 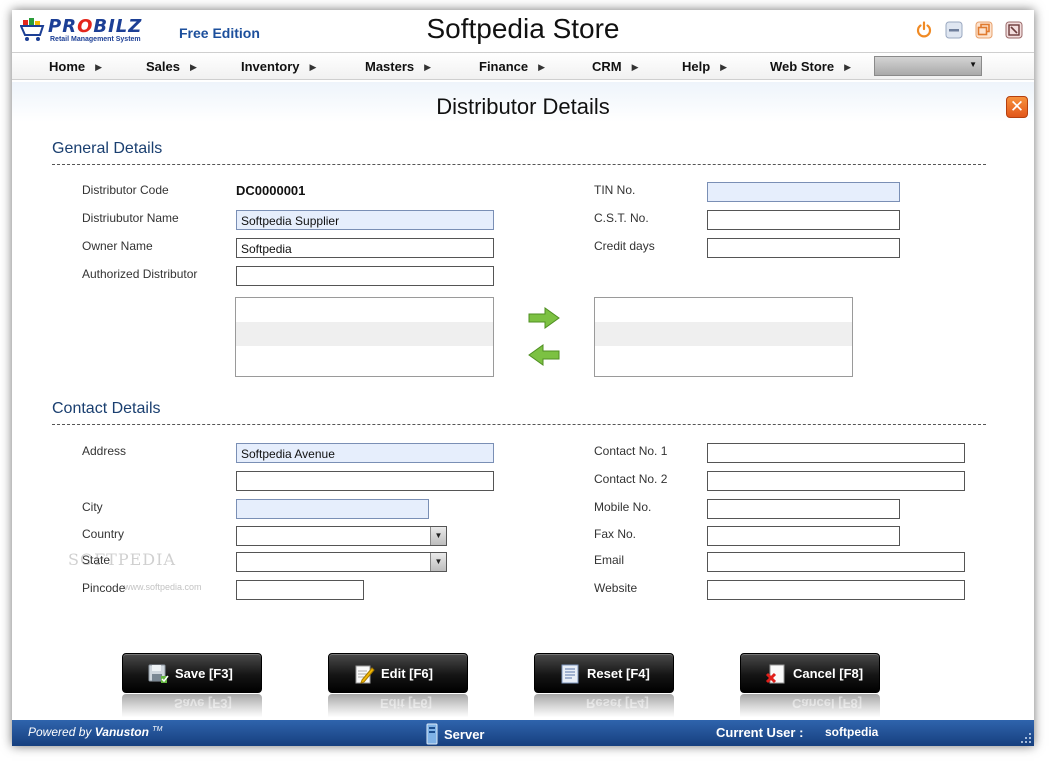 I want to click on server-icon, so click(x=432, y=734).